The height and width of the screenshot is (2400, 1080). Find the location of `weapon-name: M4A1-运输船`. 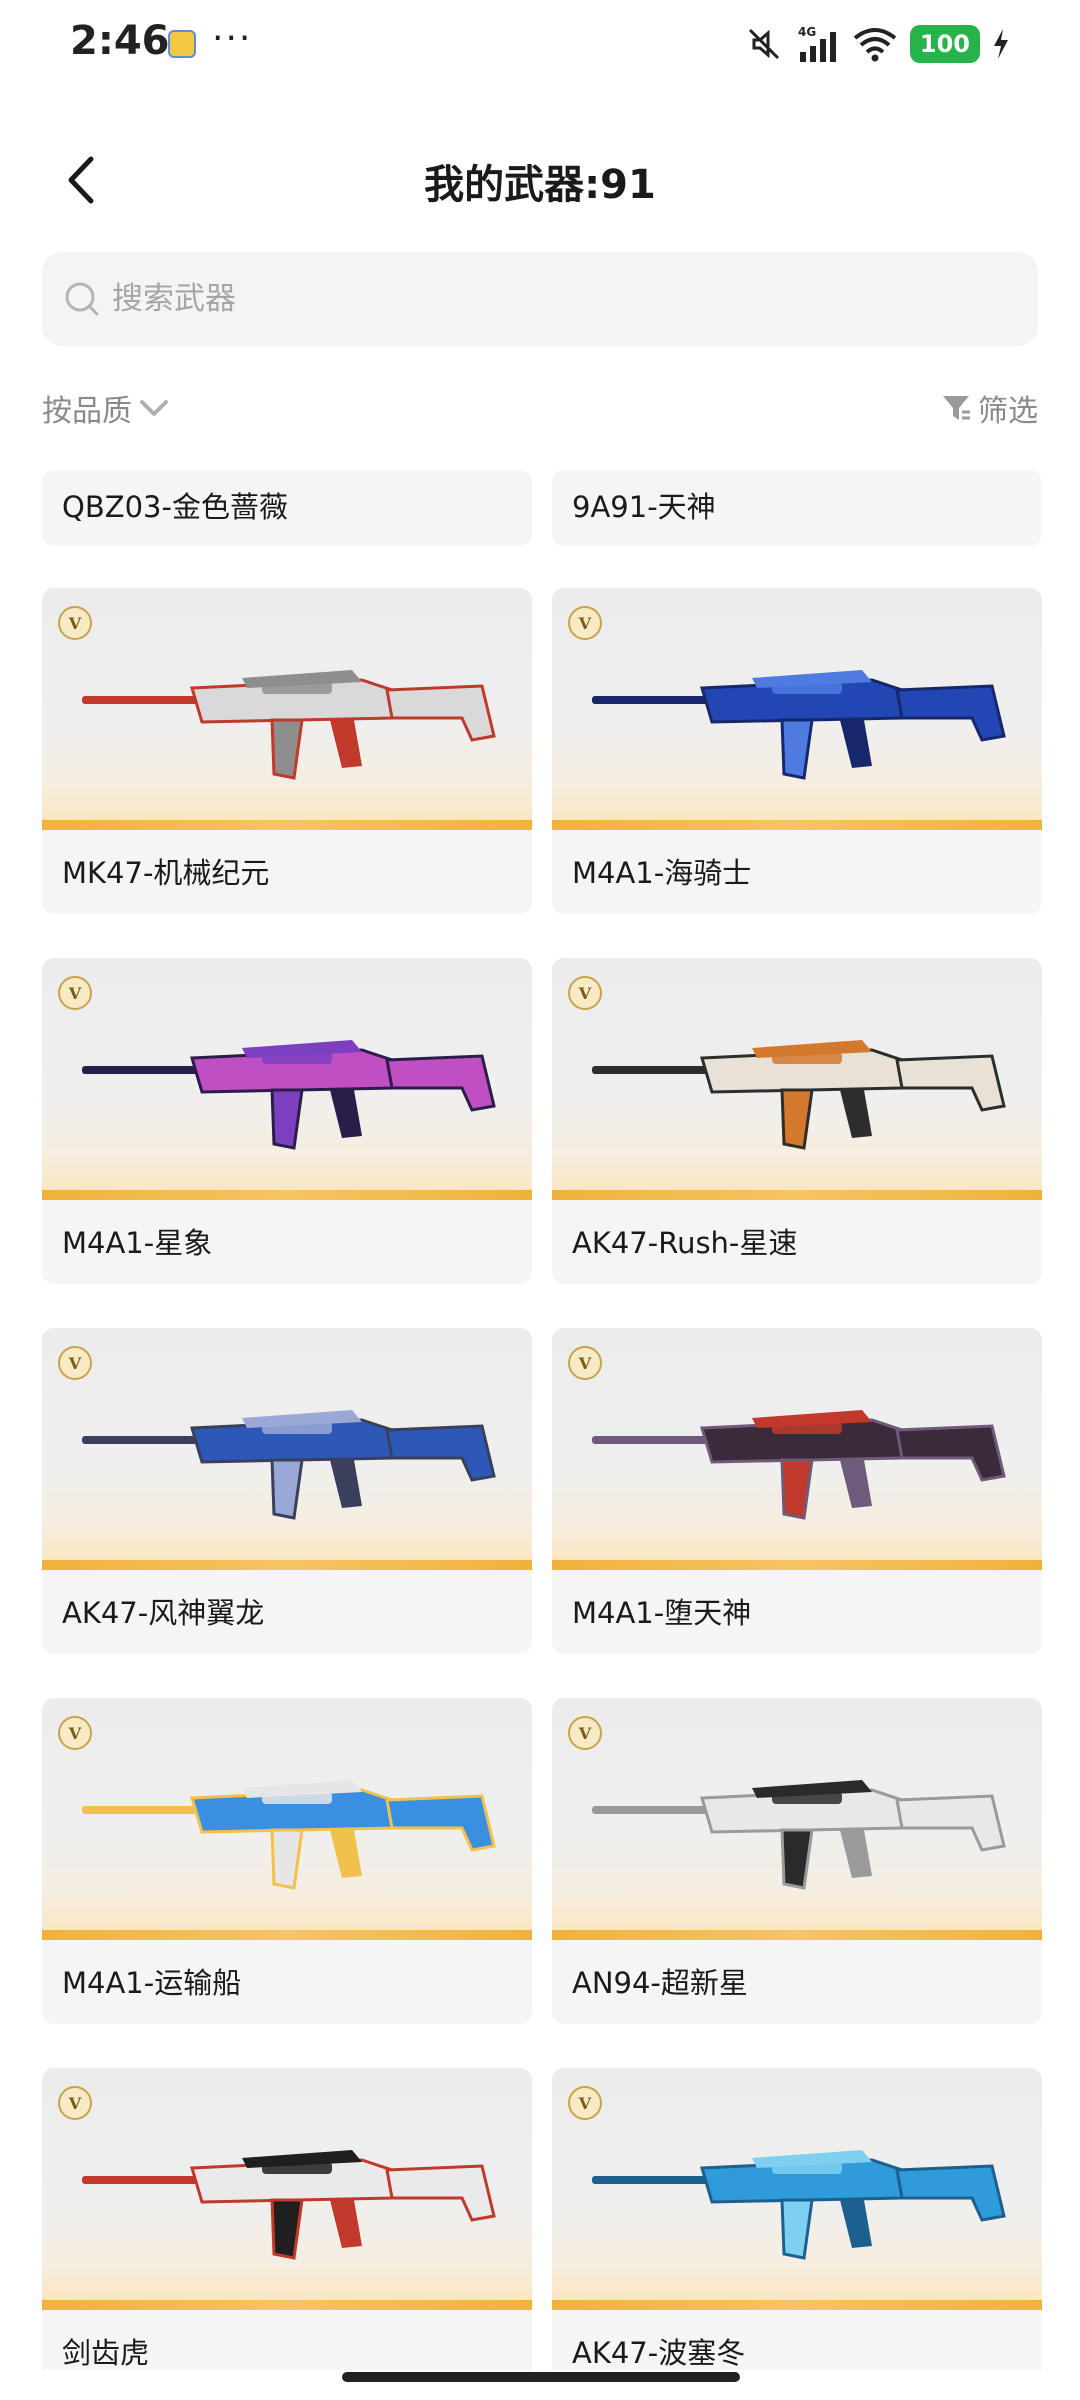

weapon-name: M4A1-运输船 is located at coordinates (152, 1983).